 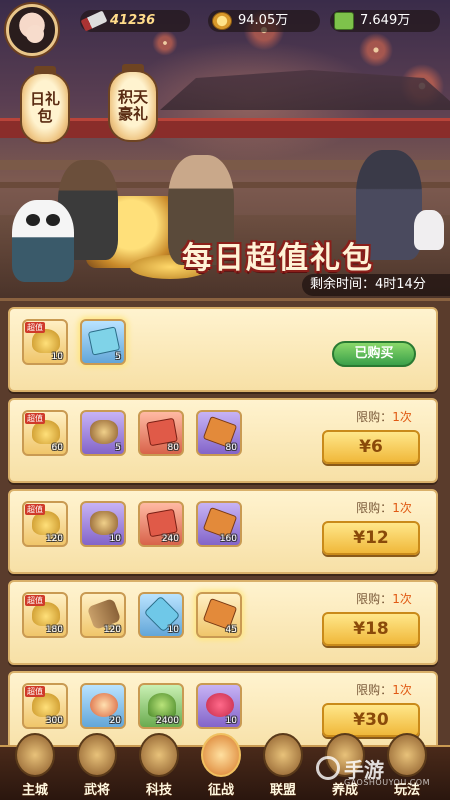 What do you see at coordinates (381, 772) in the screenshot?
I see `watermark: 手游 GAOSHOUYOU.COM` at bounding box center [381, 772].